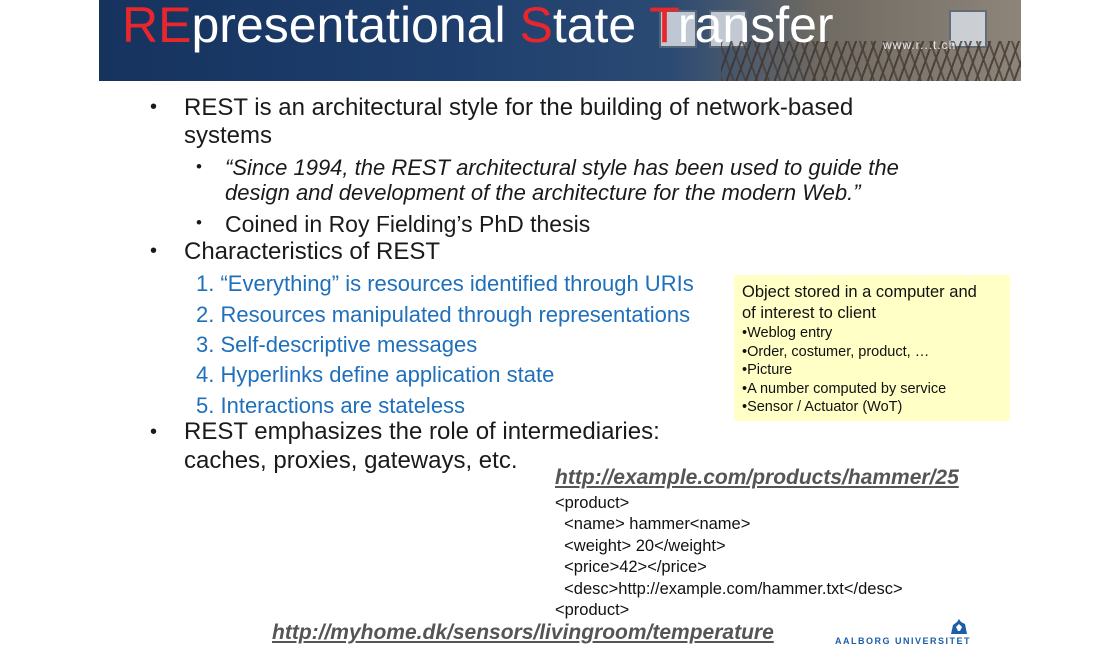 Image resolution: width=1113 pixels, height=652 pixels. I want to click on characteristics-heading: Characteristics of REST, so click(312, 251).